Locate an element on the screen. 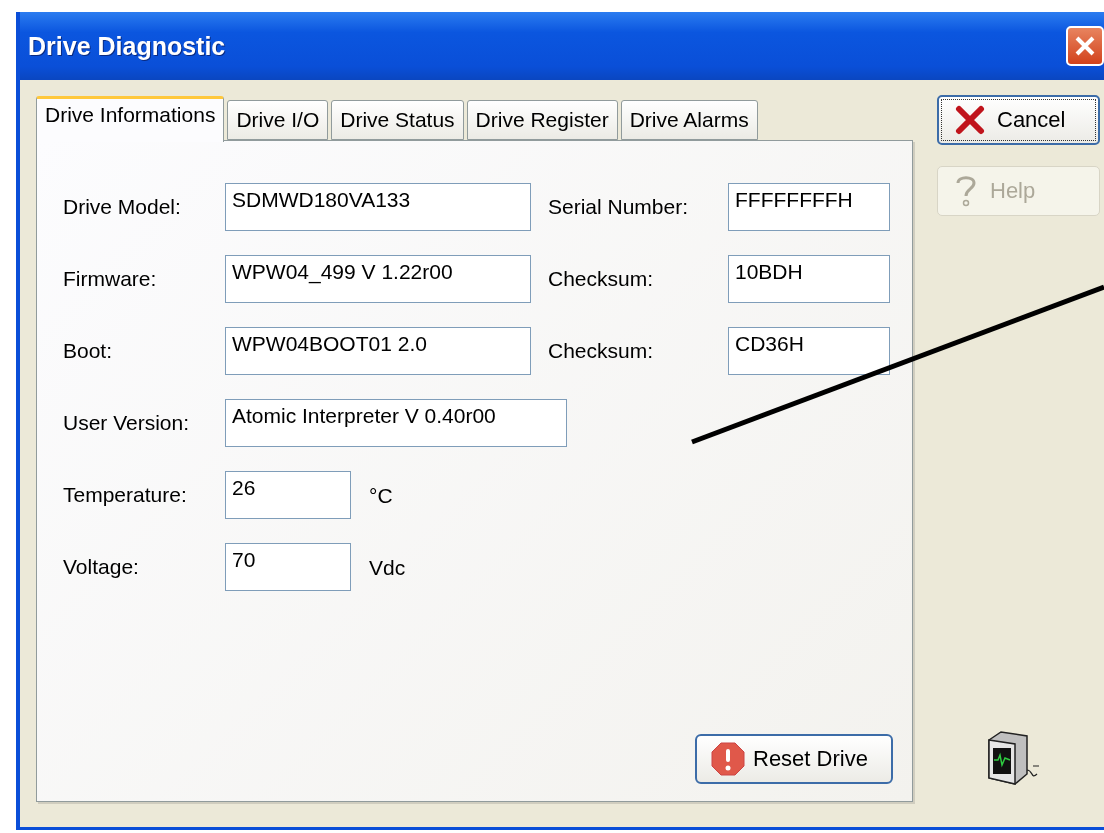  reset-drive-button: Reset Drive is located at coordinates (794, 759).